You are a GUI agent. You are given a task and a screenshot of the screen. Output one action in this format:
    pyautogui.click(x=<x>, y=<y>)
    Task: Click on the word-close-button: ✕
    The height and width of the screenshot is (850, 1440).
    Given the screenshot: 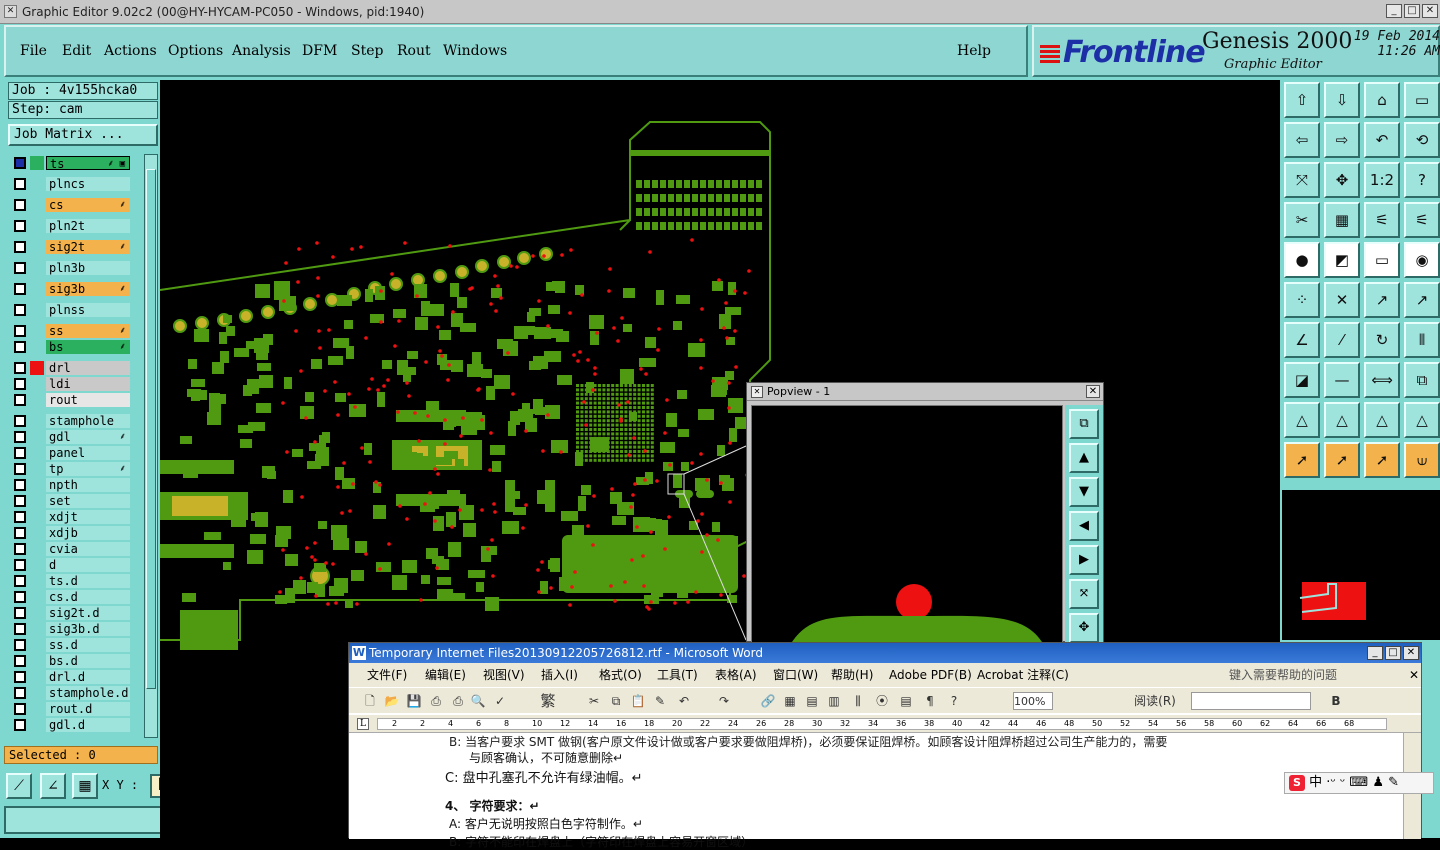 What is the action you would take?
    pyautogui.click(x=1411, y=653)
    